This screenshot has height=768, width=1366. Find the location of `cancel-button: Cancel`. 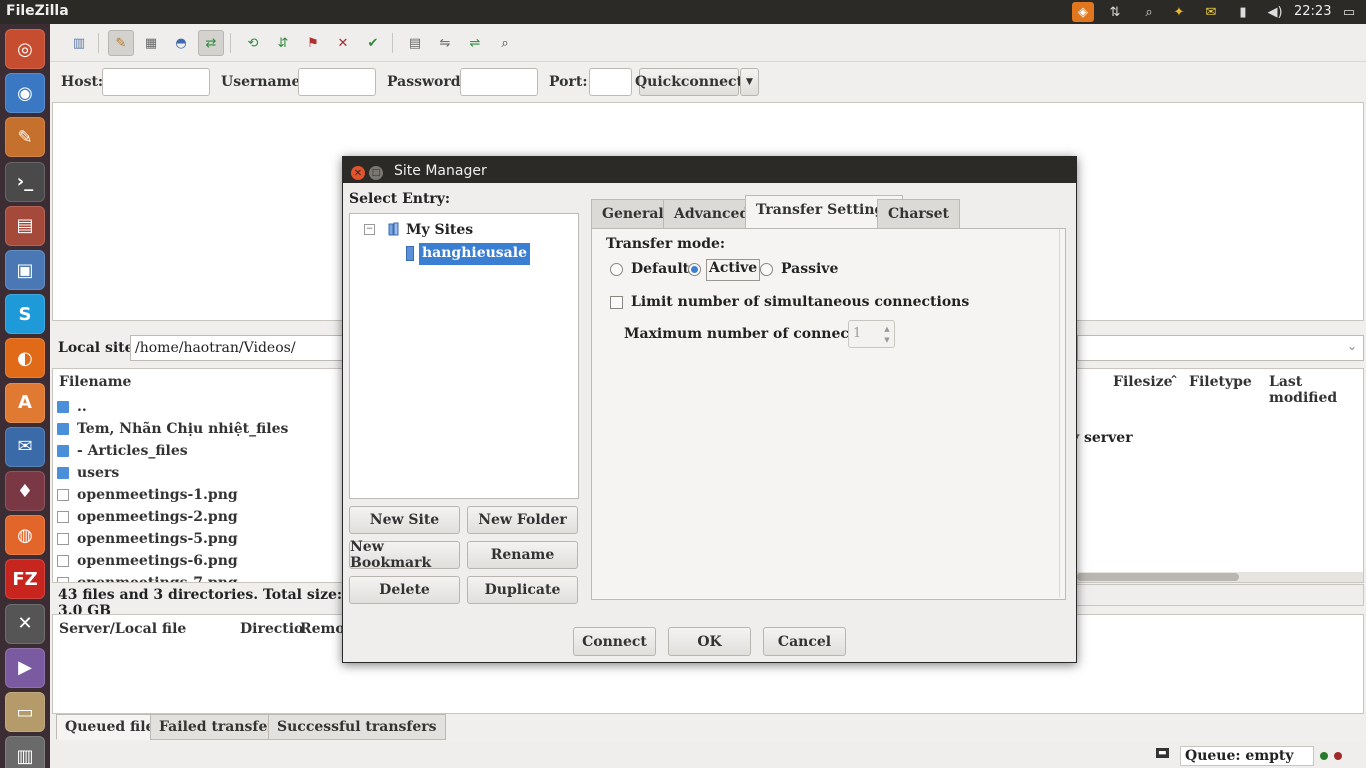

cancel-button: Cancel is located at coordinates (804, 641).